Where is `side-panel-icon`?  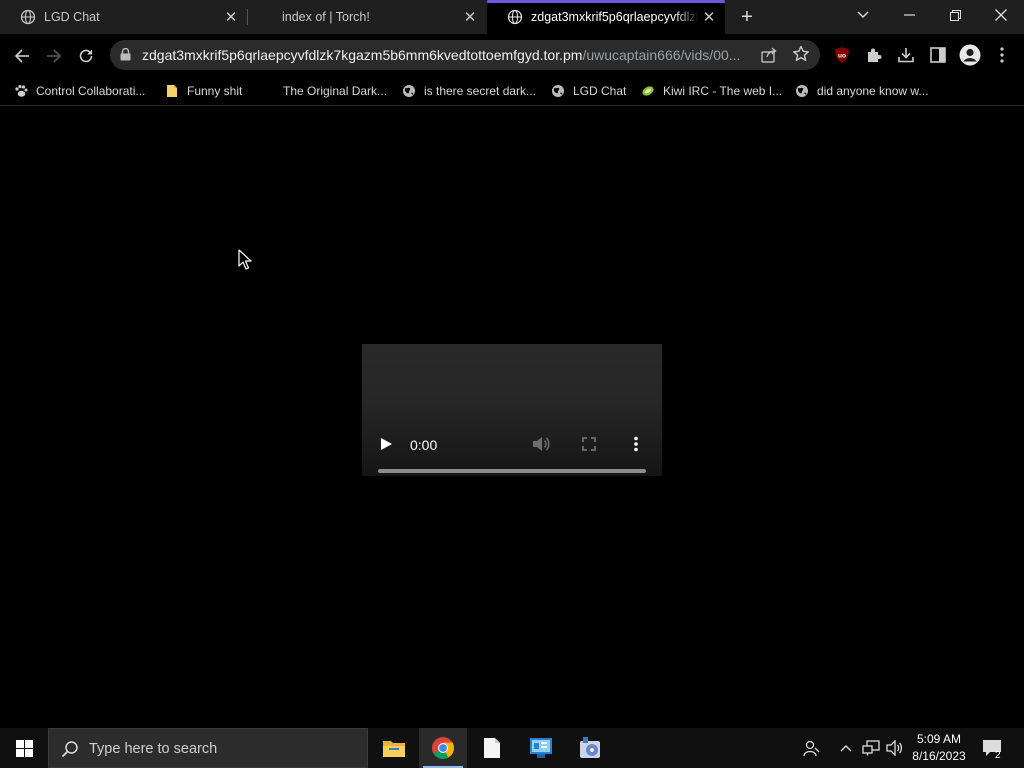
side-panel-icon is located at coordinates (938, 55).